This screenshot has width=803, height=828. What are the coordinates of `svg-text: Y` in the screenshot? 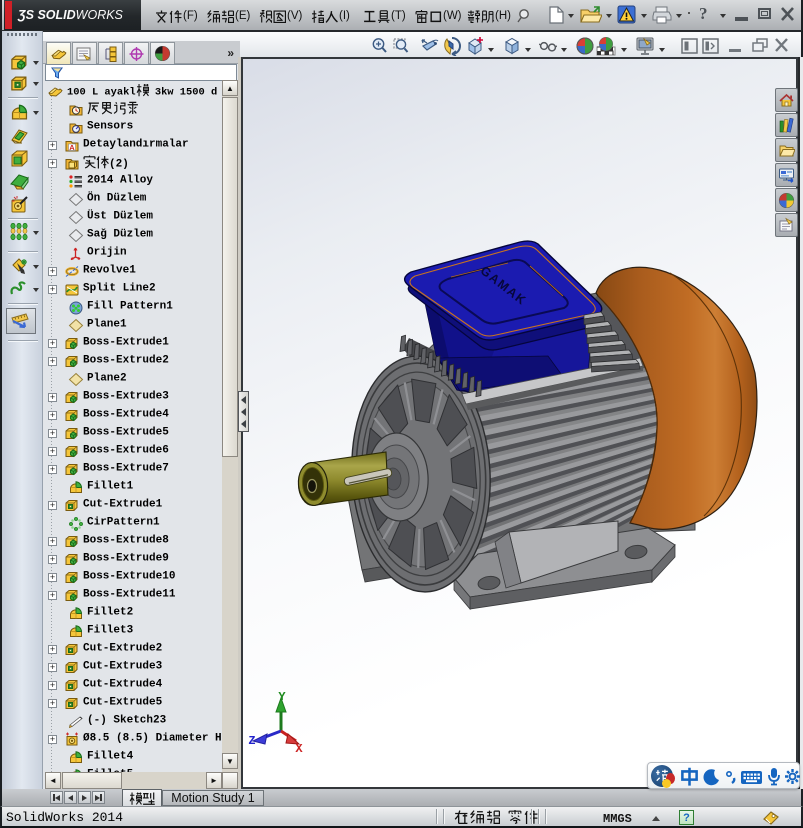 It's located at (282, 697).